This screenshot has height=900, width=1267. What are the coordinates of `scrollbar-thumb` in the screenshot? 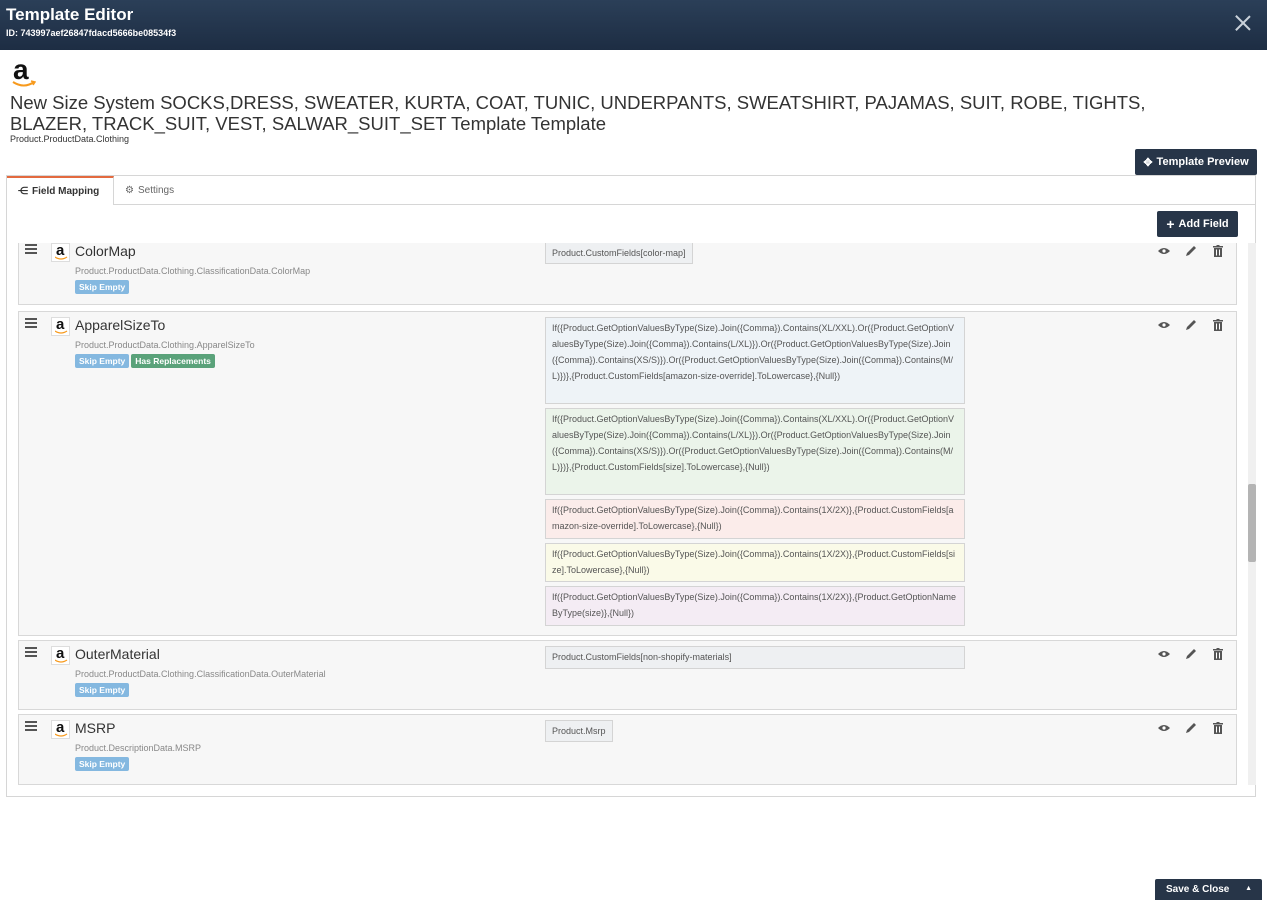 It's located at (1252, 523).